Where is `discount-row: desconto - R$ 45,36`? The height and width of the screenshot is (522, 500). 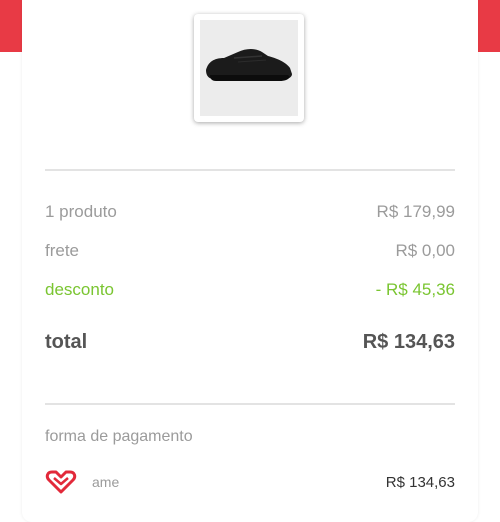
discount-row: desconto - R$ 45,36 is located at coordinates (250, 290).